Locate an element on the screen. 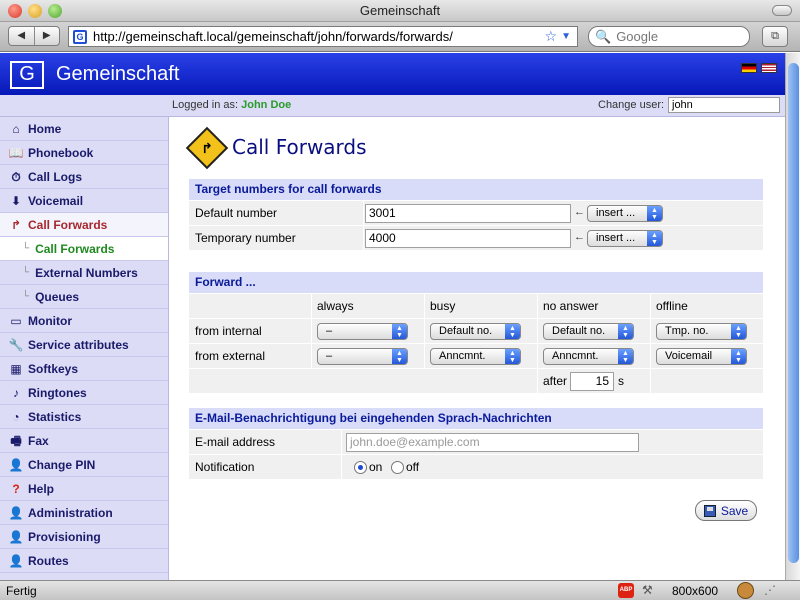 The height and width of the screenshot is (600, 800). sidebar-item-label: Administration is located at coordinates (70, 512).